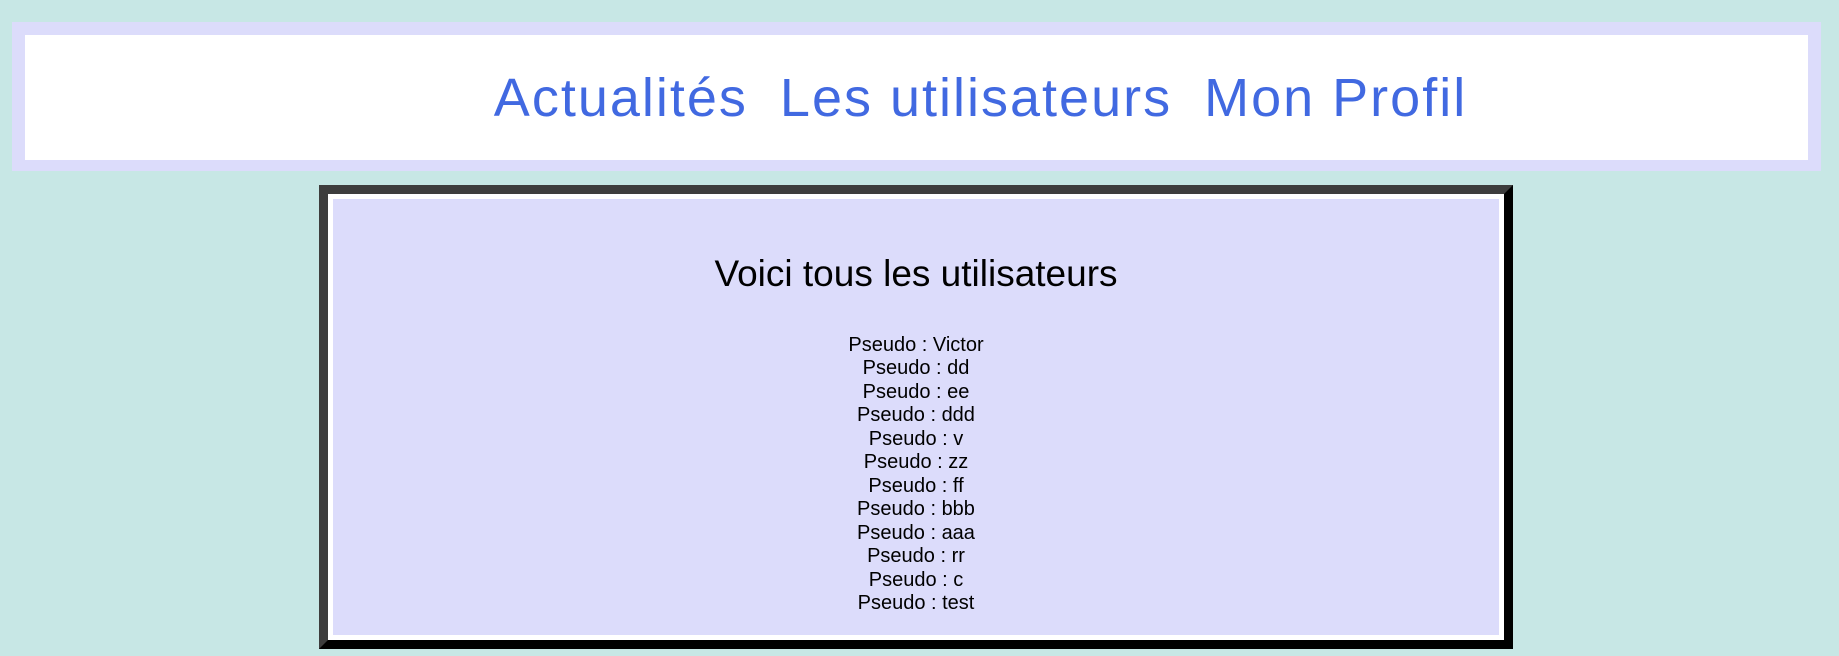 This screenshot has width=1839, height=656. I want to click on user-pseudo: ff, so click(958, 485).